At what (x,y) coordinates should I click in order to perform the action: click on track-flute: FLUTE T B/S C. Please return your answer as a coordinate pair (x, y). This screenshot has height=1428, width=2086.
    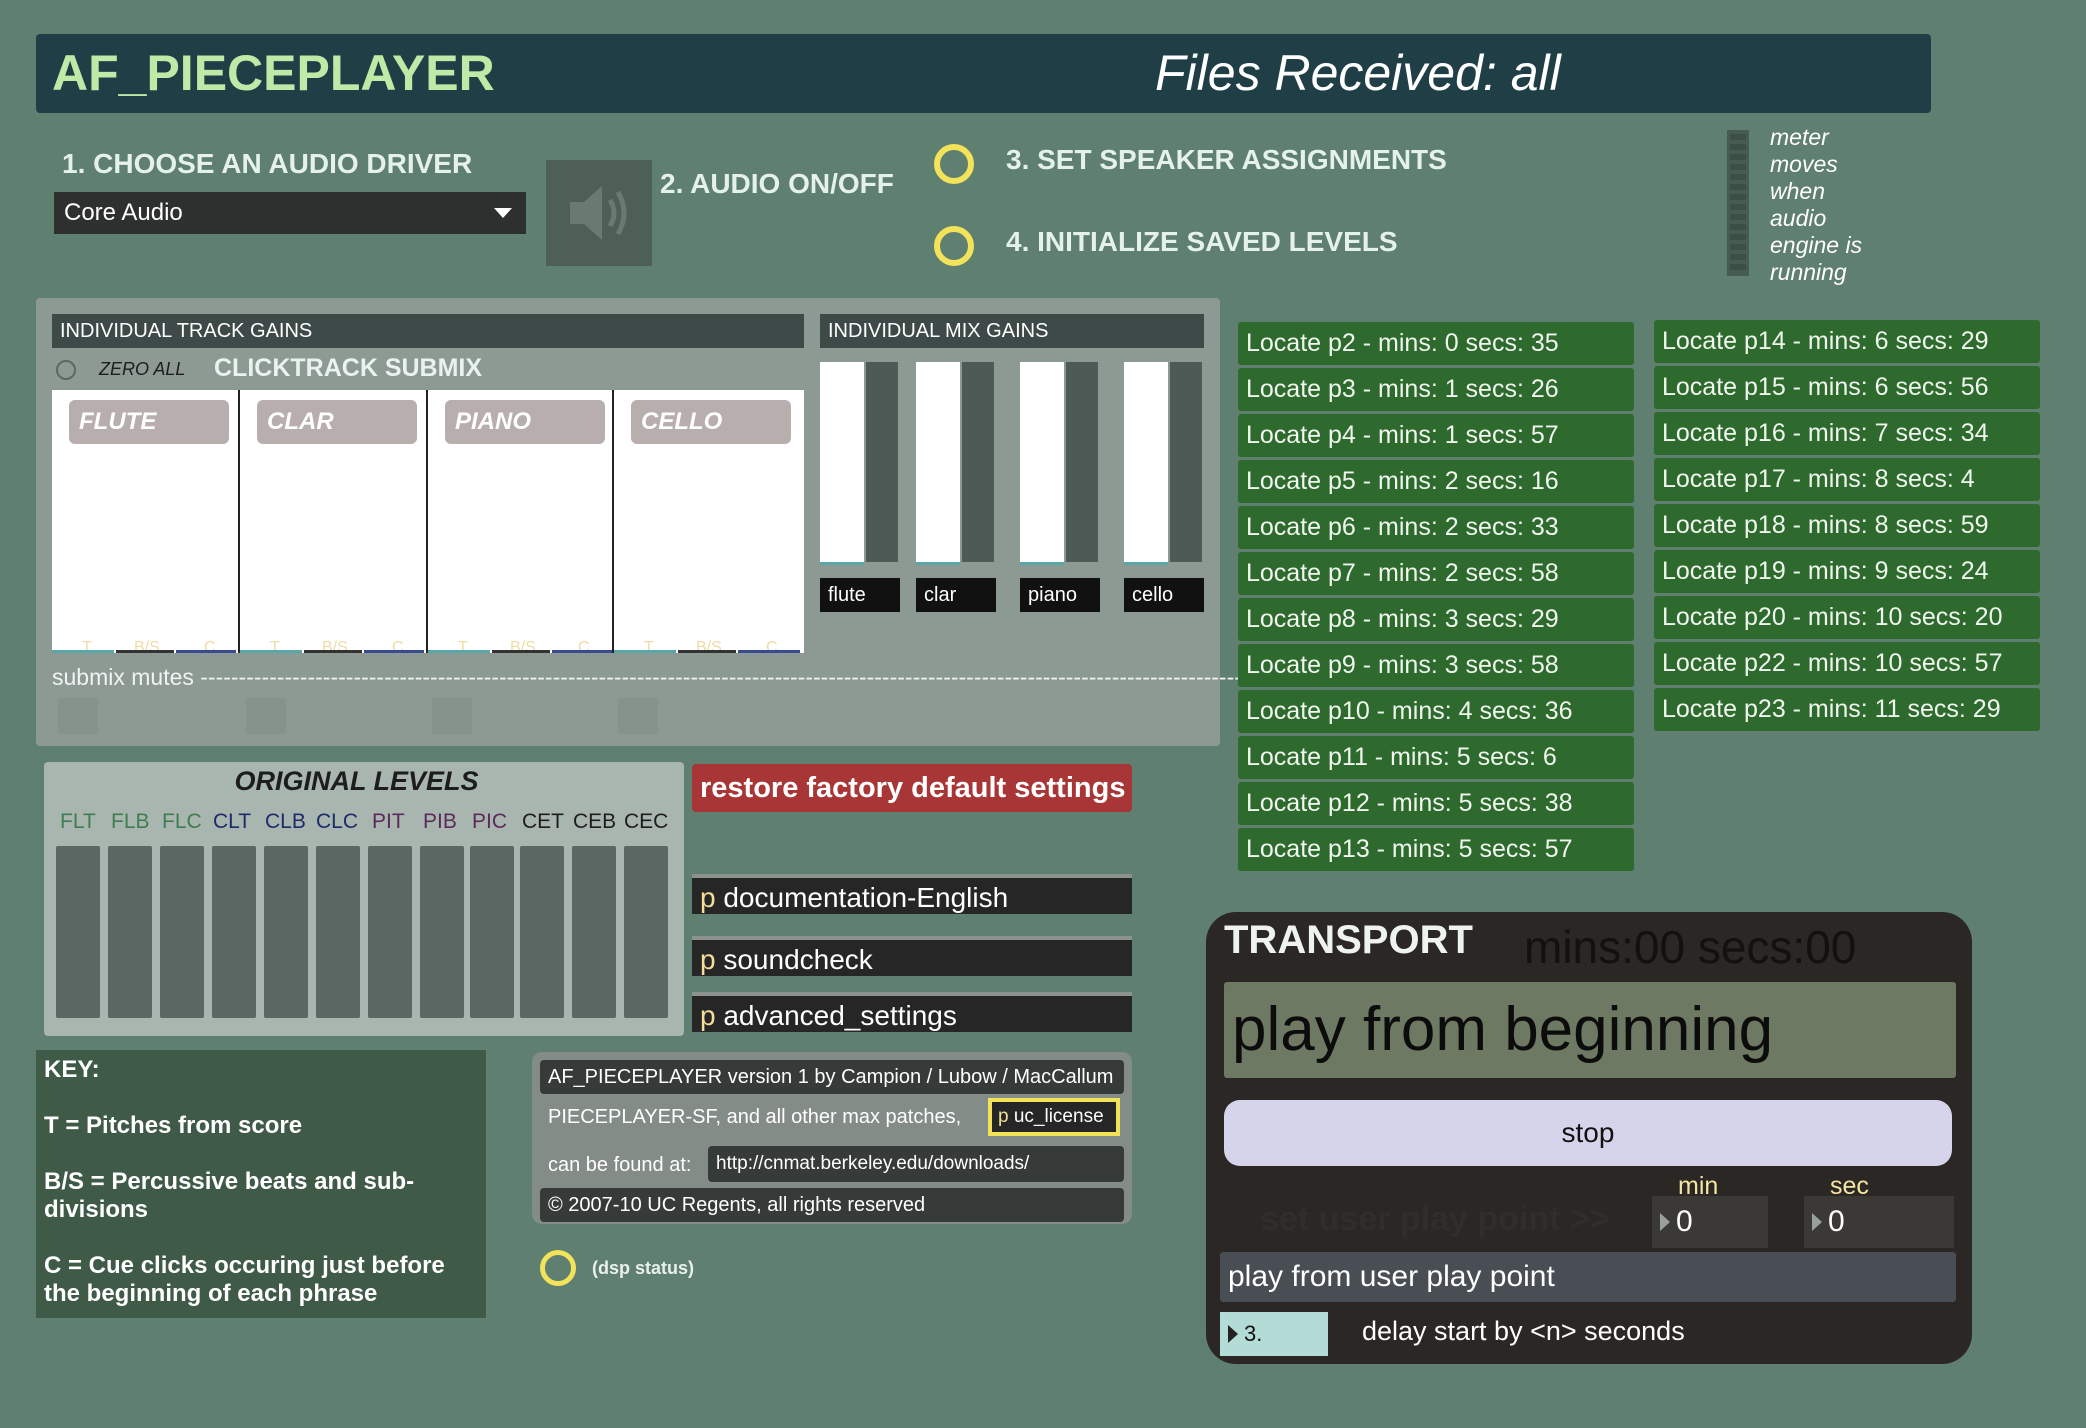
    Looking at the image, I should click on (146, 523).